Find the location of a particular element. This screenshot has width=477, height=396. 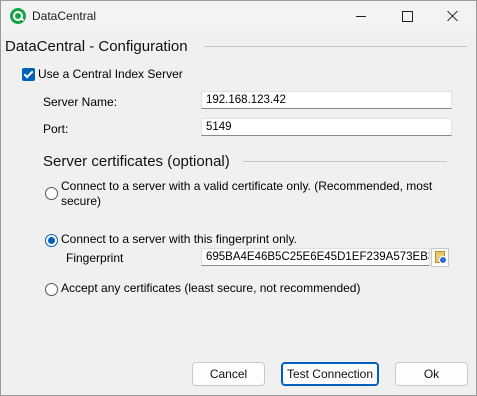

port-input: 5149 is located at coordinates (326, 127).